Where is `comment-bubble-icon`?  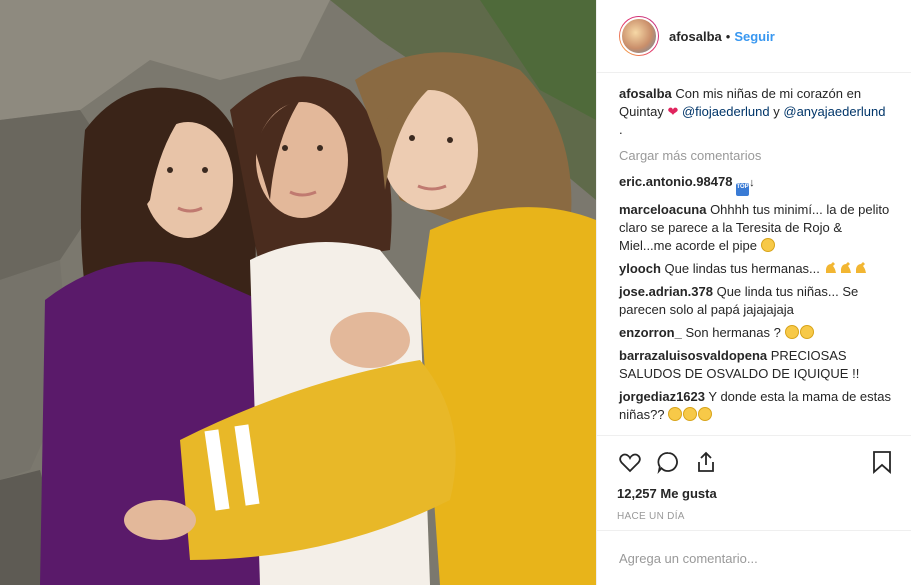
comment-bubble-icon is located at coordinates (667, 463).